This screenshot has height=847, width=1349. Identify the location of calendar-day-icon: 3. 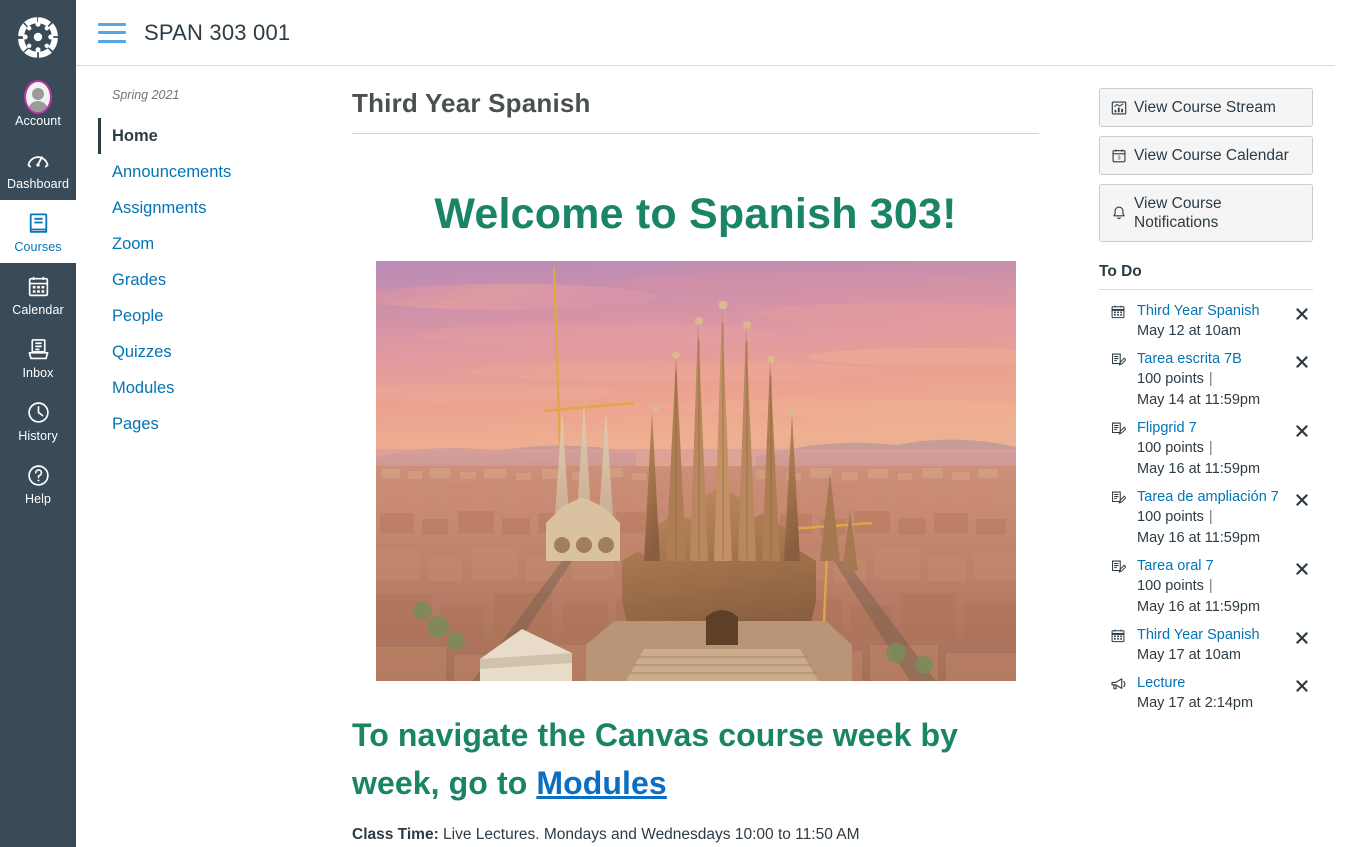
(1118, 155).